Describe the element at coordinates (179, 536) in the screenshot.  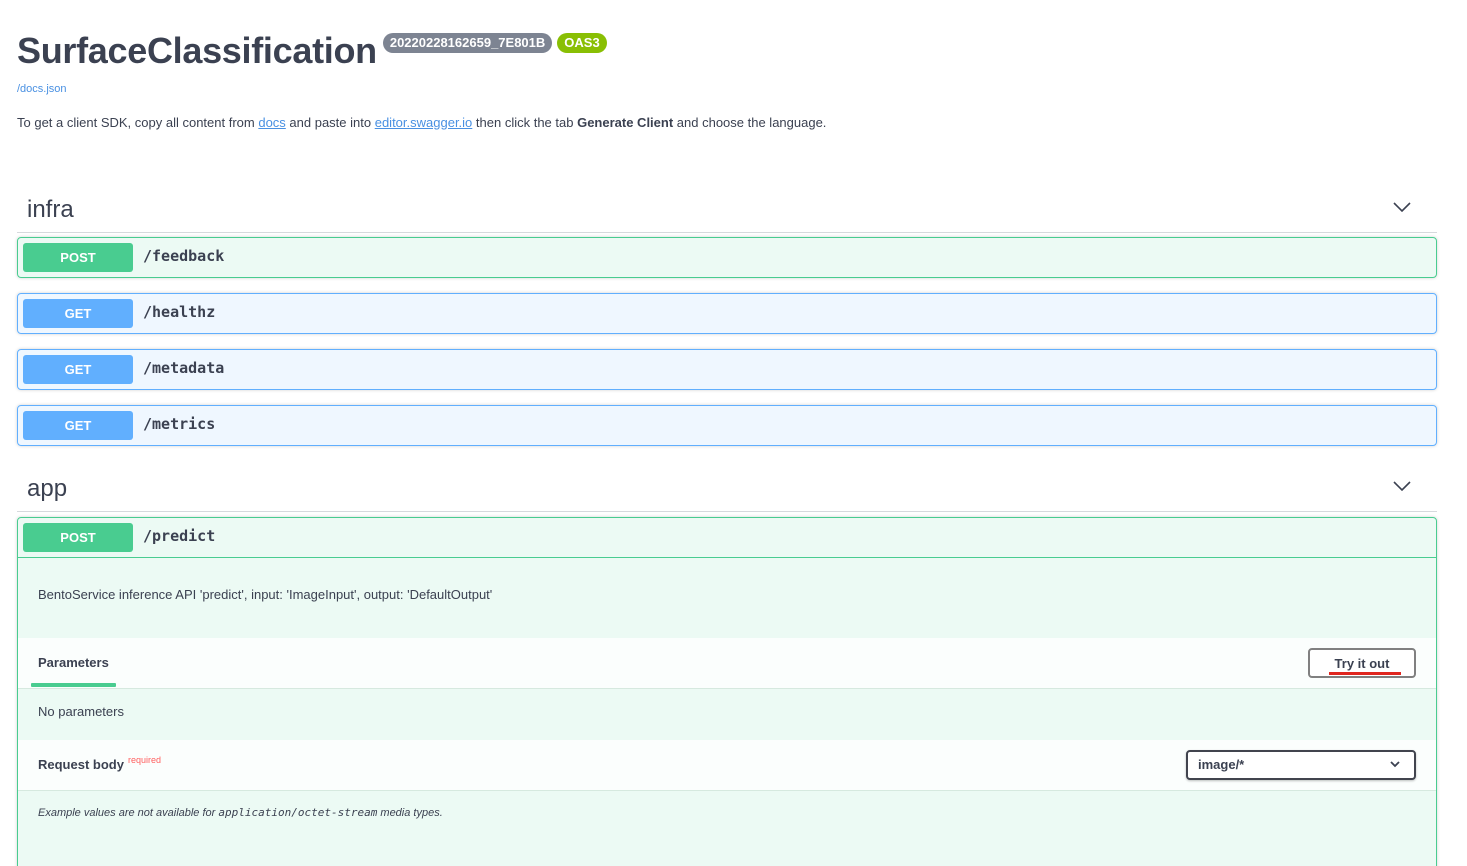
I see `op-path: /predict` at that location.